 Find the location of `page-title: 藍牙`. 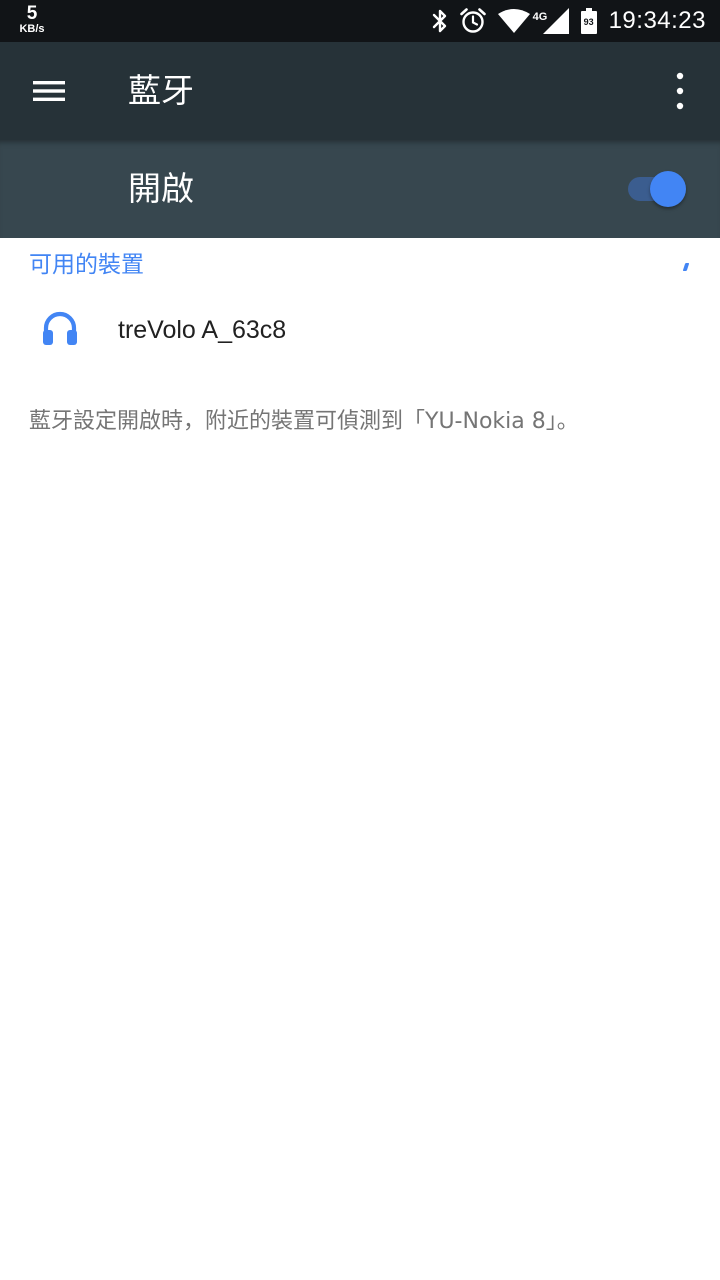

page-title: 藍牙 is located at coordinates (161, 90).